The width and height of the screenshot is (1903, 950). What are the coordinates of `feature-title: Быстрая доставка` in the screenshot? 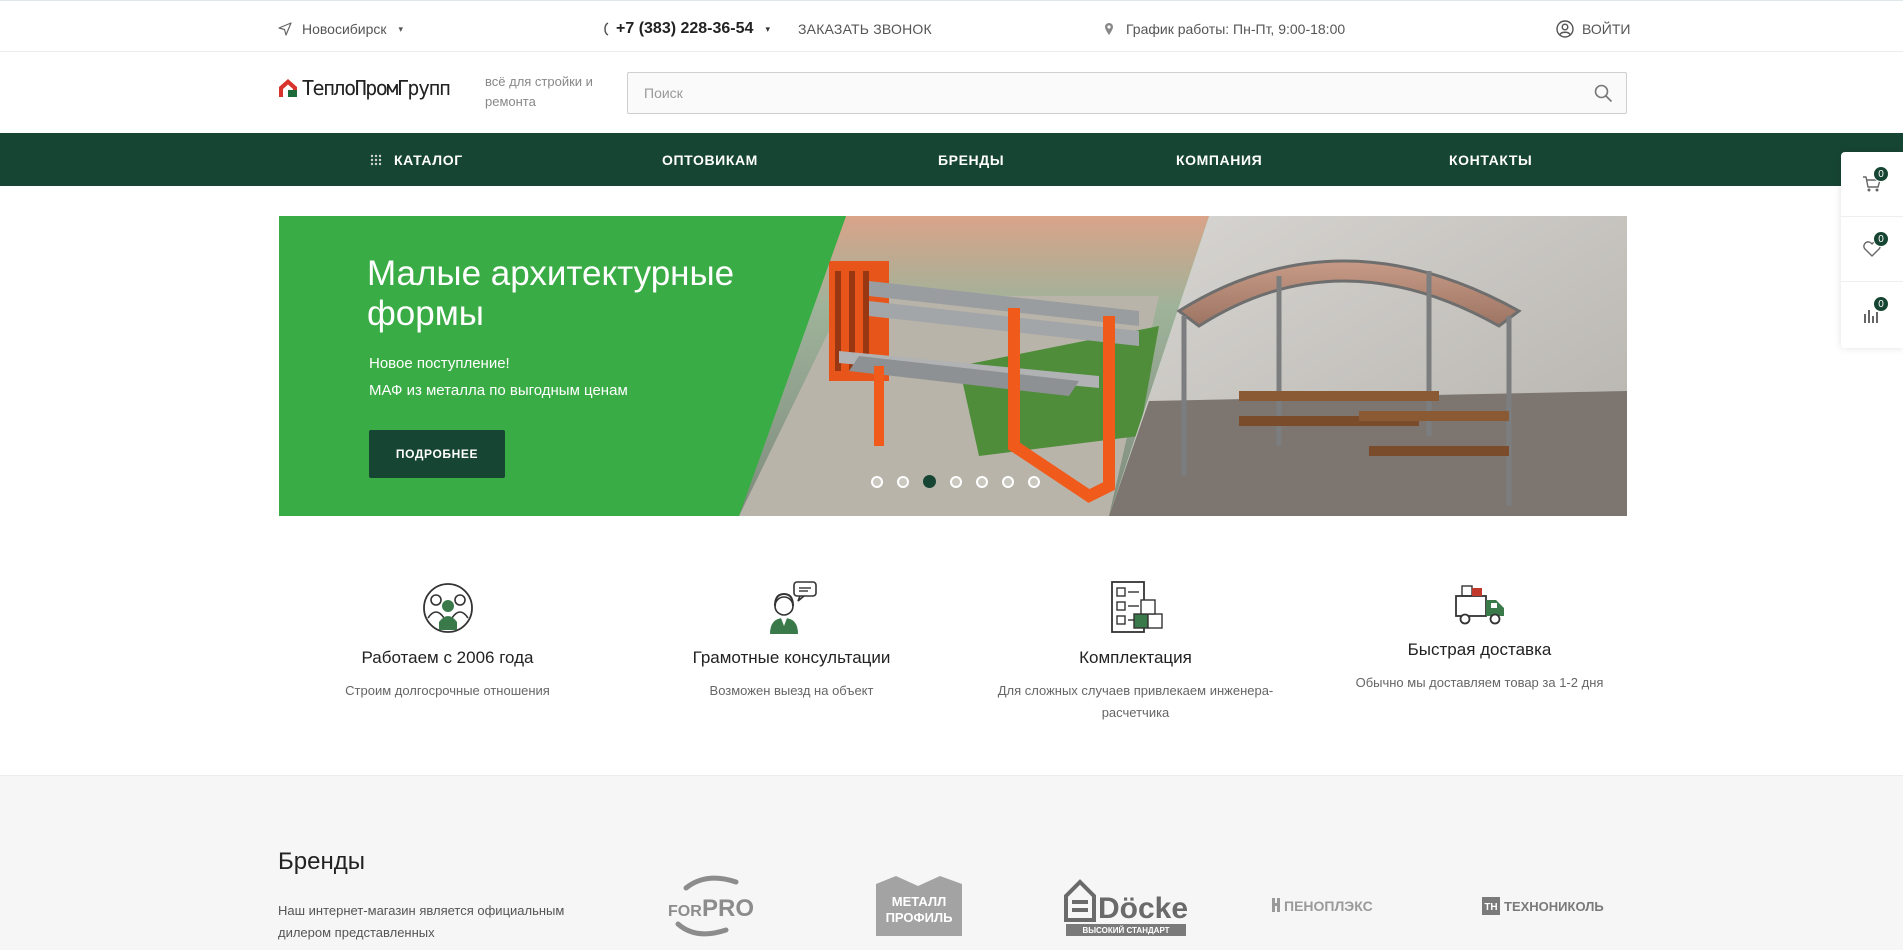 It's located at (1479, 649).